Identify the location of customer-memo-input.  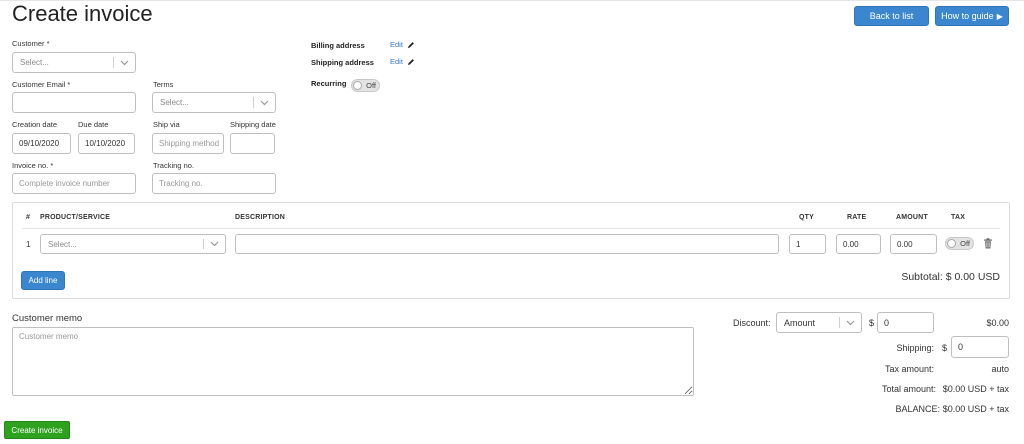
(353, 361).